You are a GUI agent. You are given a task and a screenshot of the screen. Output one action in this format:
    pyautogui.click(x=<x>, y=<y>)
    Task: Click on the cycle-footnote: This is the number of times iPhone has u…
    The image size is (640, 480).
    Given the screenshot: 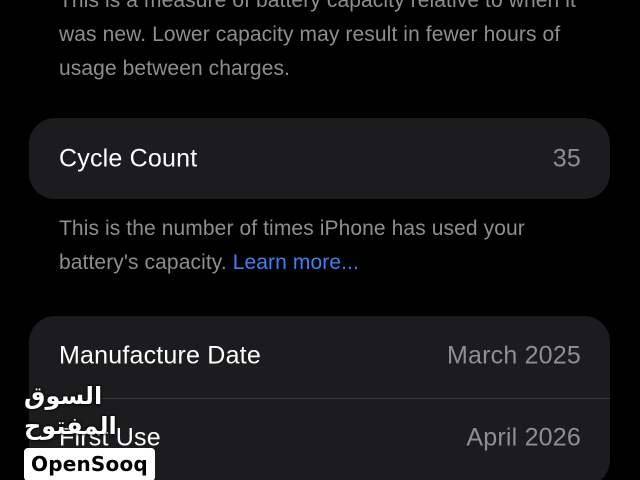 What is the action you would take?
    pyautogui.click(x=329, y=246)
    